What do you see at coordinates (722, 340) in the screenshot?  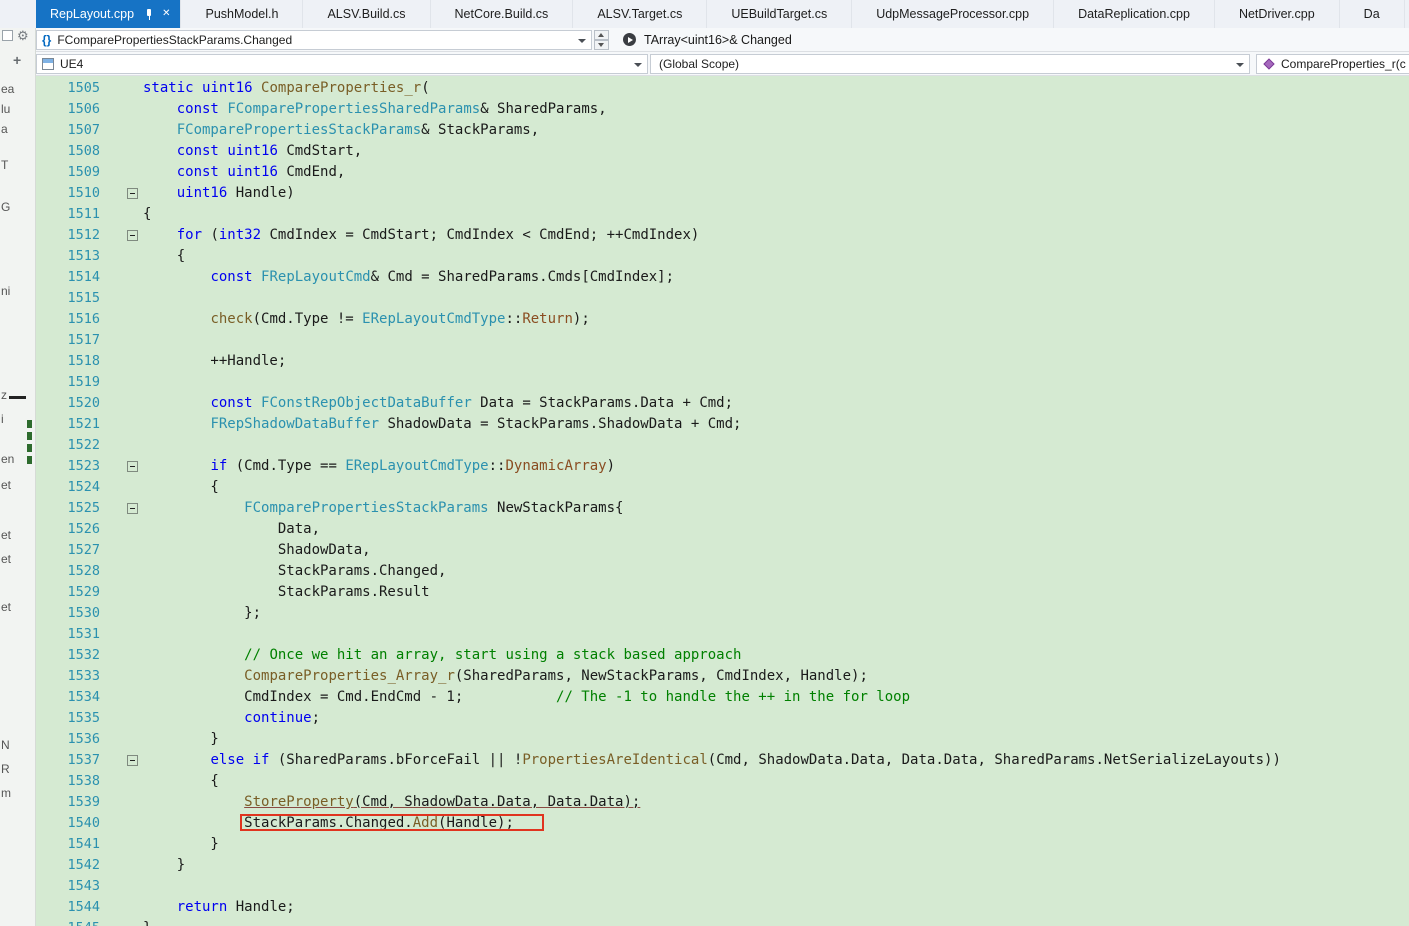 I see `code-line: 1517` at bounding box center [722, 340].